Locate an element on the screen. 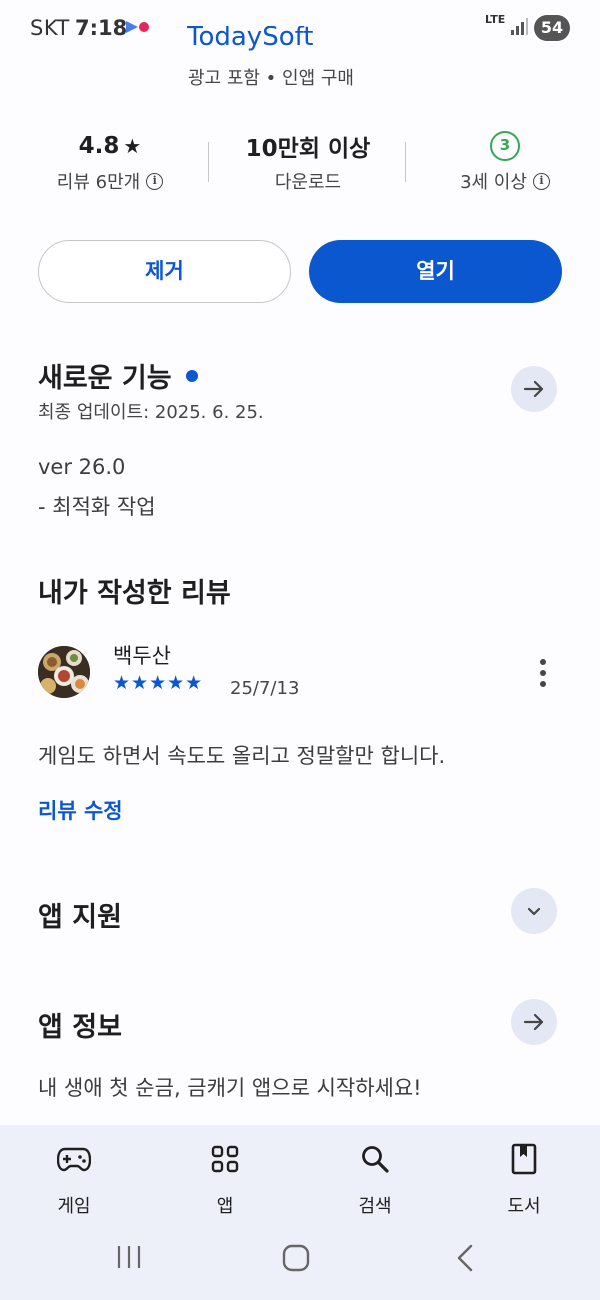  more-options-icon is located at coordinates (543, 673).